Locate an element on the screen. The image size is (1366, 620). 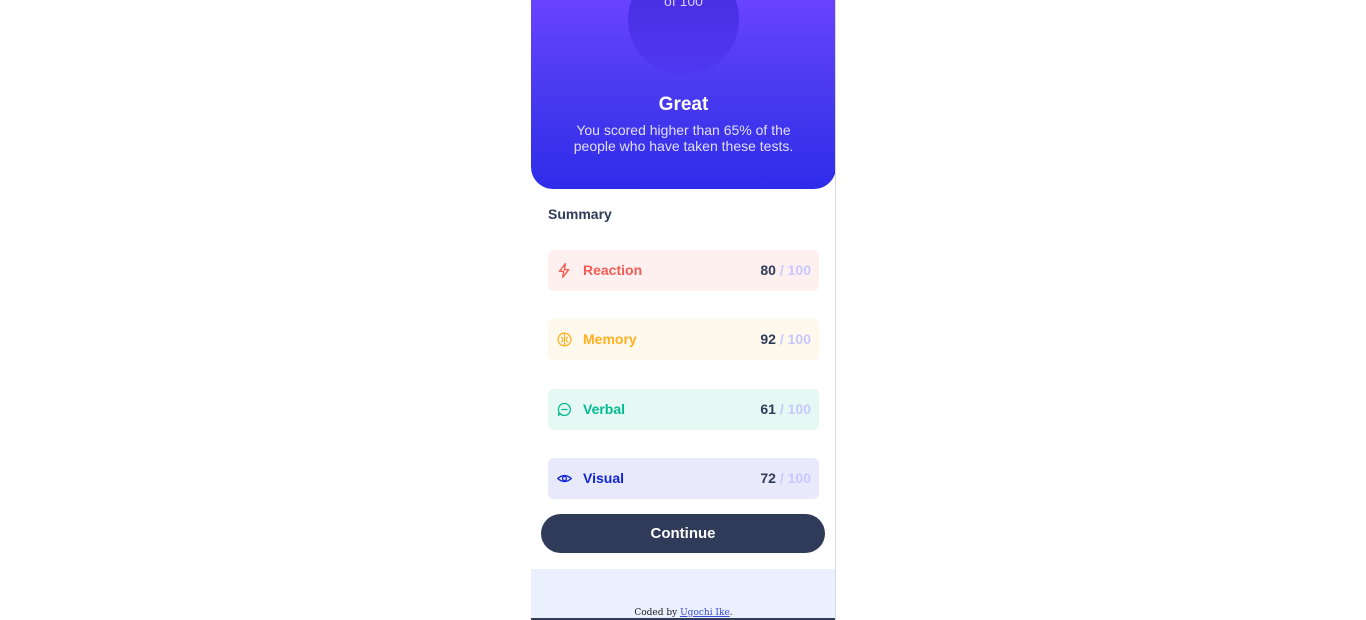
summary-item-score: 80 / 100 is located at coordinates (785, 270).